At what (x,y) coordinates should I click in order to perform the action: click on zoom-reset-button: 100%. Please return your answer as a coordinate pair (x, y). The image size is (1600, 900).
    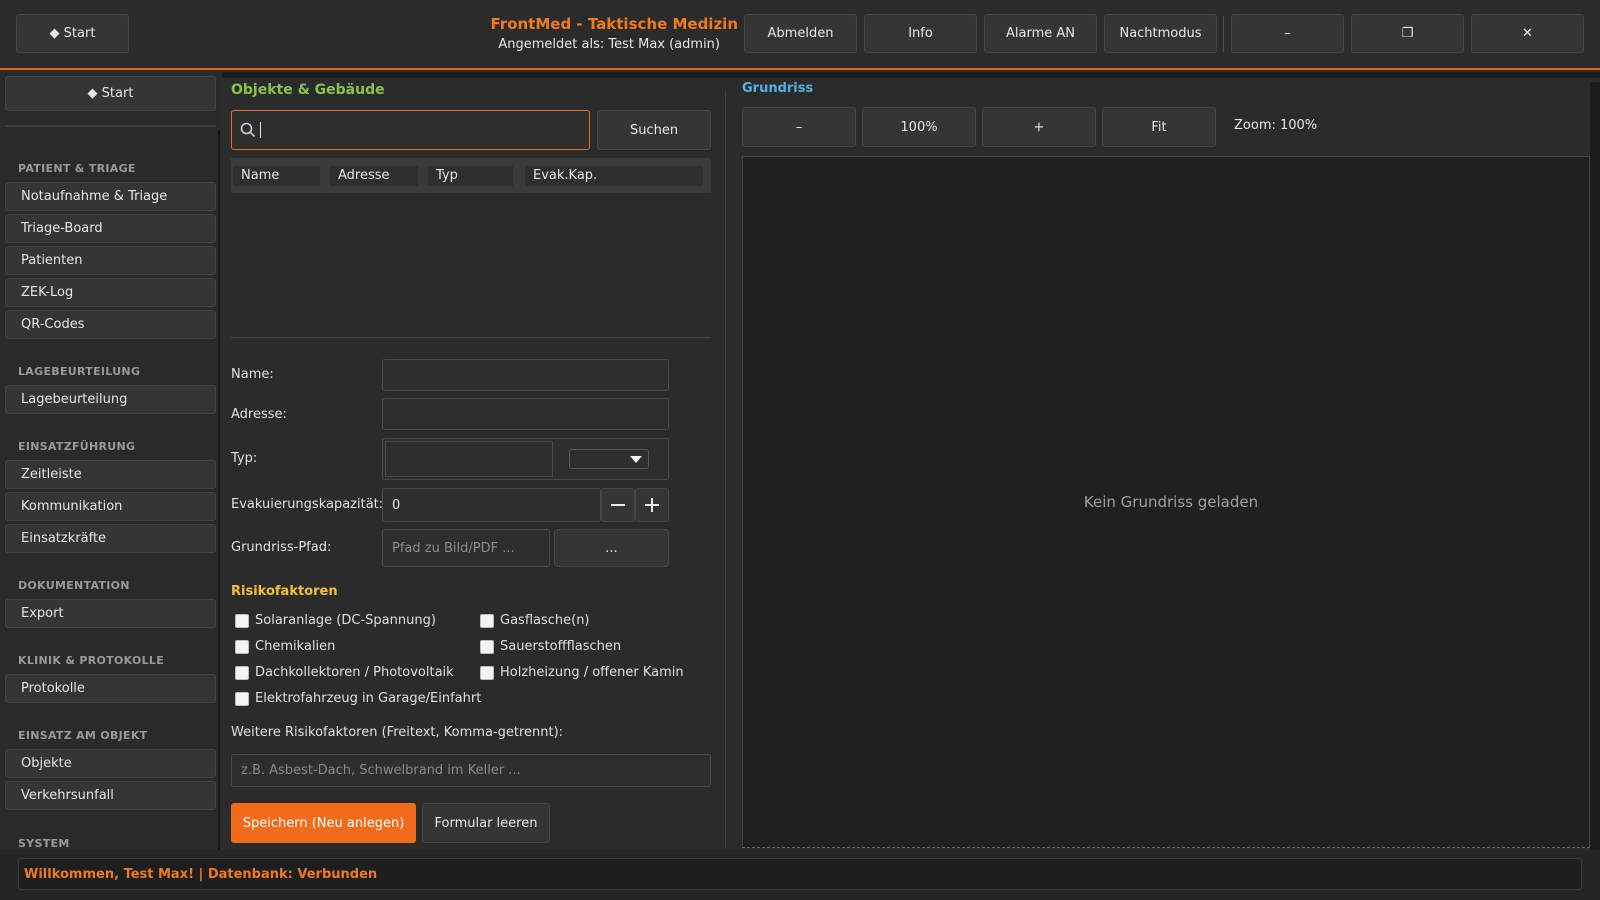
    Looking at the image, I should click on (919, 127).